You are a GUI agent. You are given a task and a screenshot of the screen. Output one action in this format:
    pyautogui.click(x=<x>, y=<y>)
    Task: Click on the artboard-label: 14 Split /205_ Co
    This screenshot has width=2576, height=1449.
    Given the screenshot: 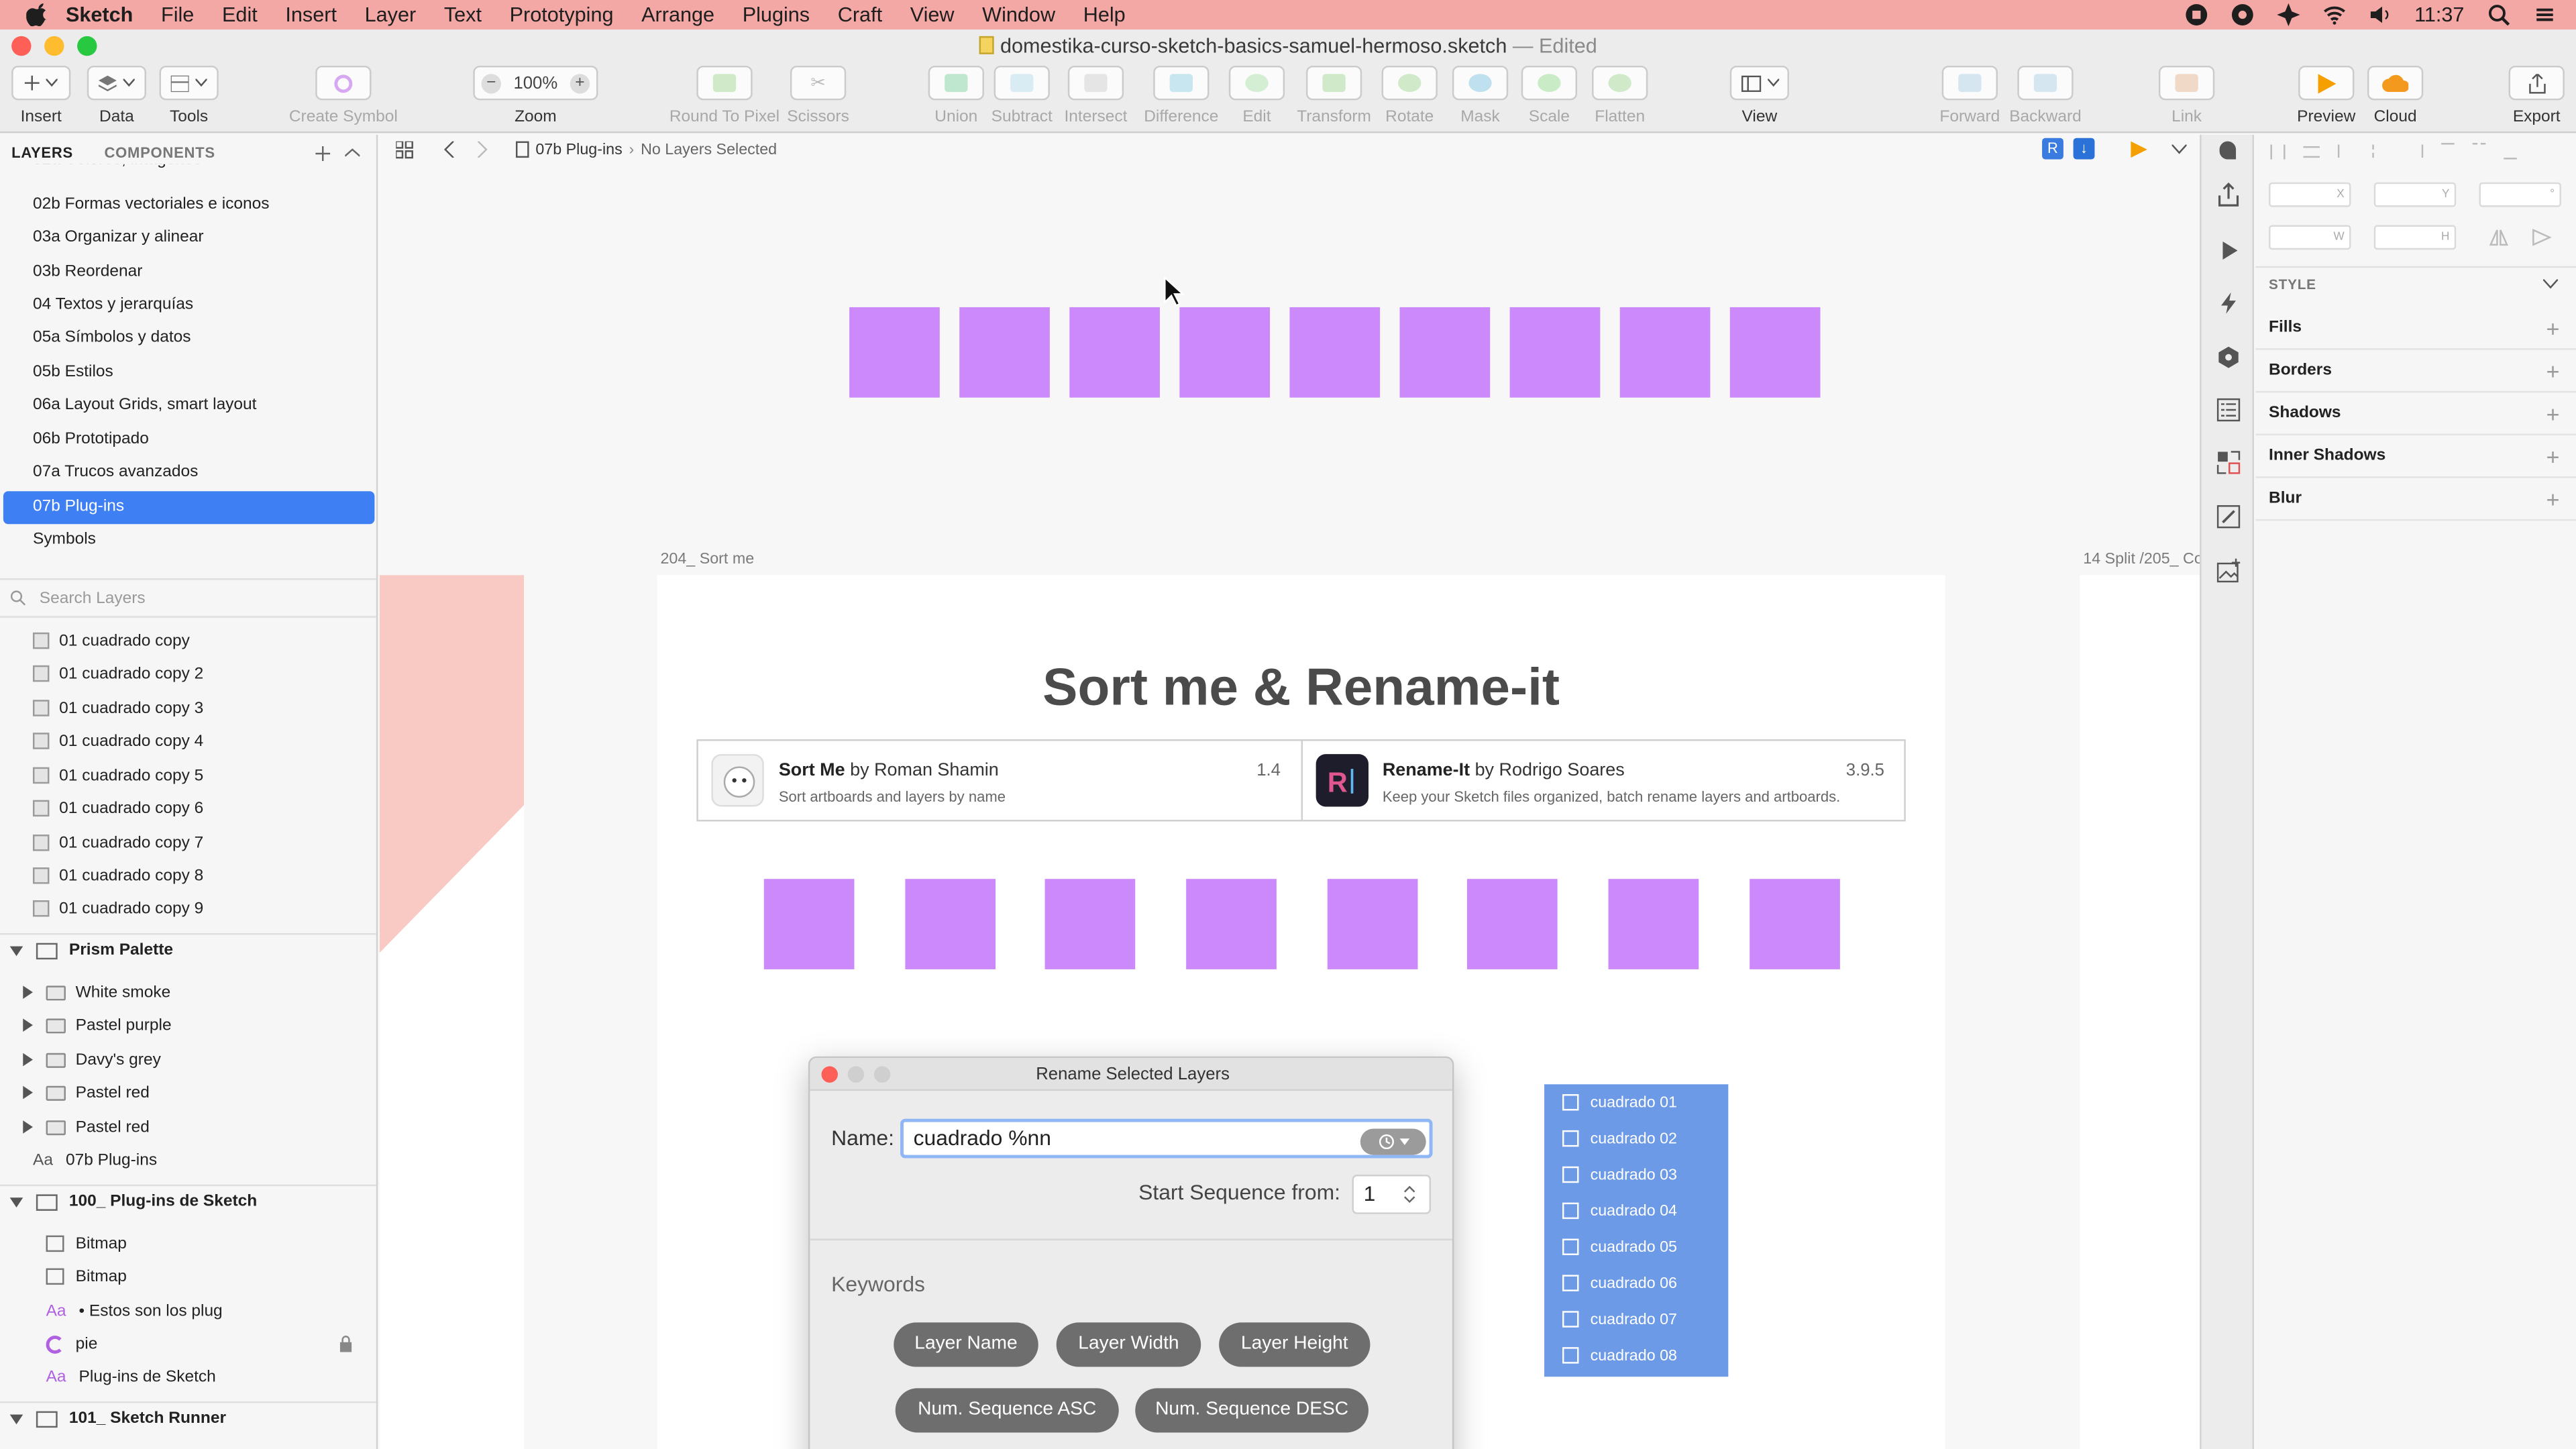 What is the action you would take?
    pyautogui.click(x=2141, y=559)
    